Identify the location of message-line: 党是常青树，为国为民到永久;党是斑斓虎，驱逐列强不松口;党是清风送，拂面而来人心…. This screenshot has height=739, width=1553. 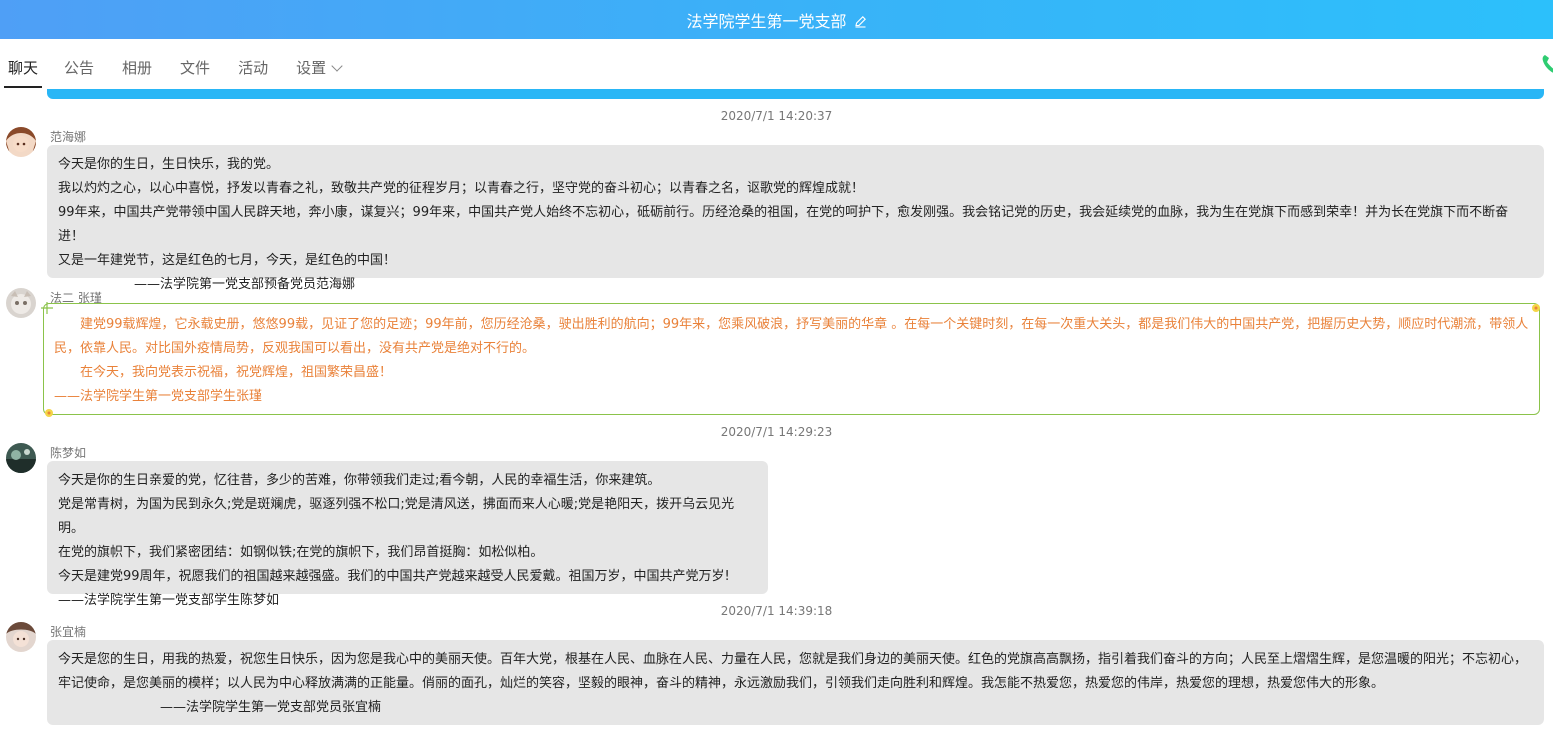
(396, 516).